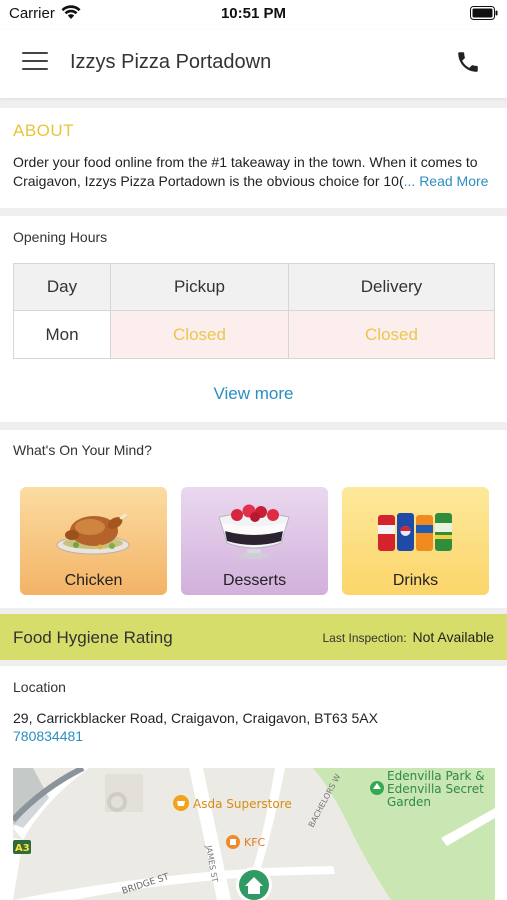 The image size is (507, 900). What do you see at coordinates (93, 580) in the screenshot?
I see `category-label-chicken: Chicken` at bounding box center [93, 580].